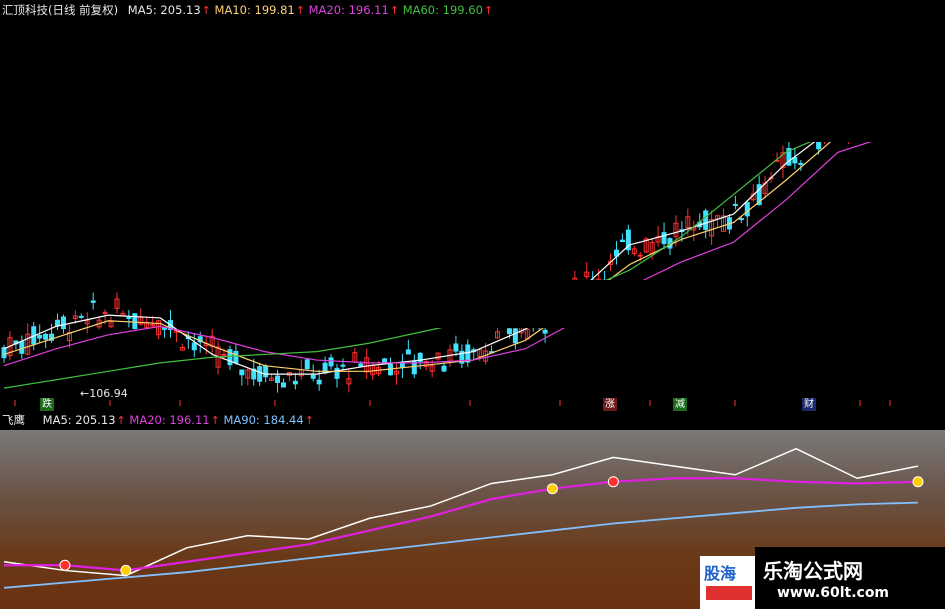  Describe the element at coordinates (813, 571) in the screenshot. I see `watermark-title: 乐淘公式网` at that location.